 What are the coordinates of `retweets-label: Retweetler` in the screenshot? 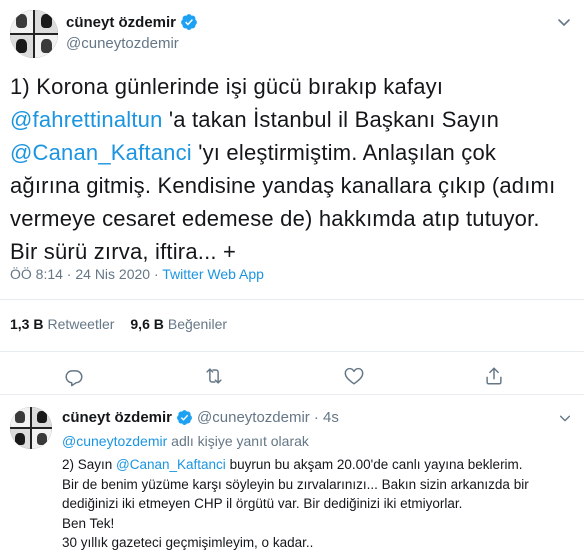 It's located at (81, 324).